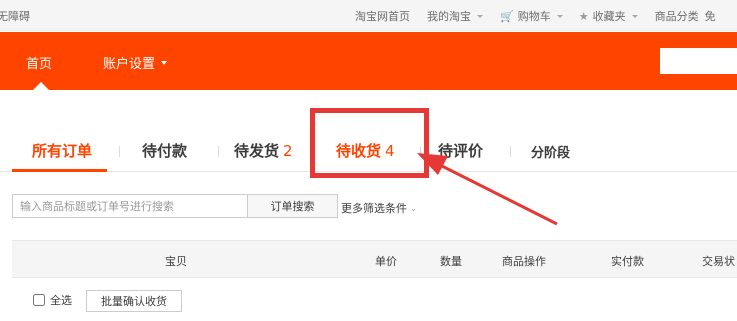 Image resolution: width=737 pixels, height=321 pixels. I want to click on more-filters-label: 更多筛选条件, so click(374, 208).